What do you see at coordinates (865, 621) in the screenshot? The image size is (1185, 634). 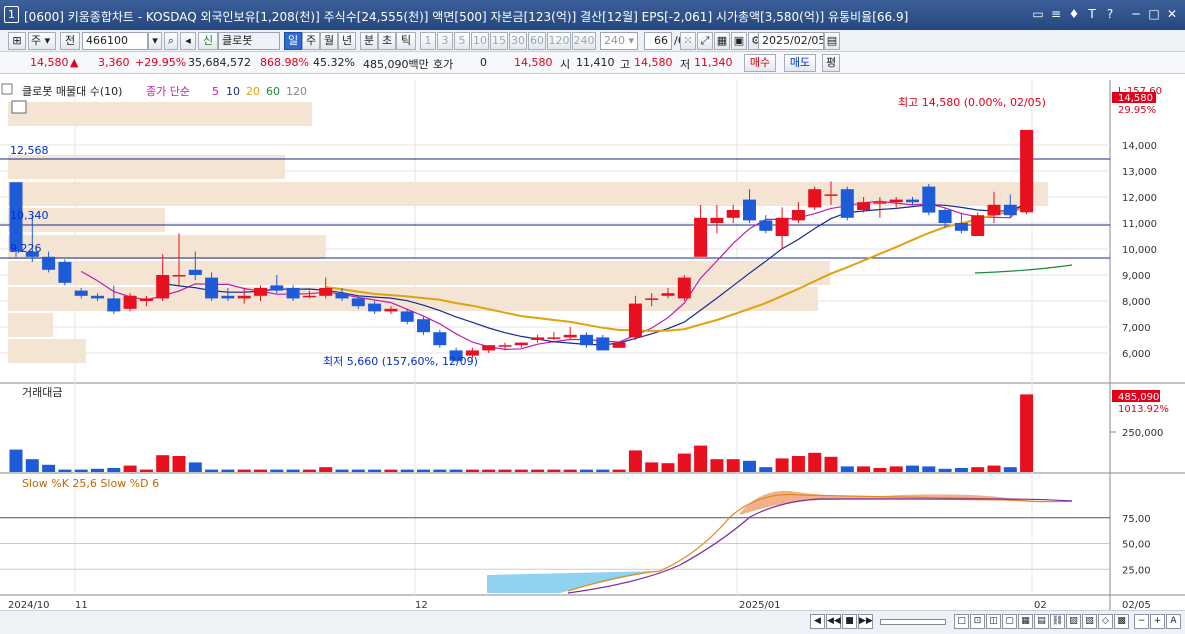 I see `last-icon: ▶▶` at bounding box center [865, 621].